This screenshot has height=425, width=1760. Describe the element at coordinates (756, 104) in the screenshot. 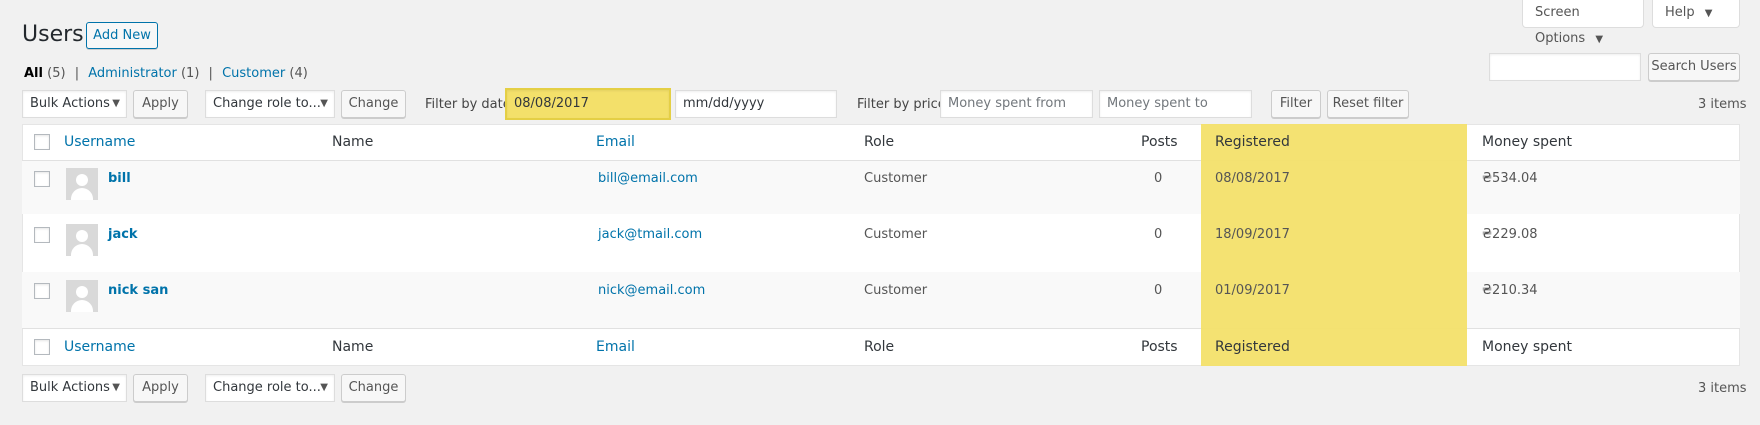

I see `date-to-input: mm/dd/yyyy` at that location.